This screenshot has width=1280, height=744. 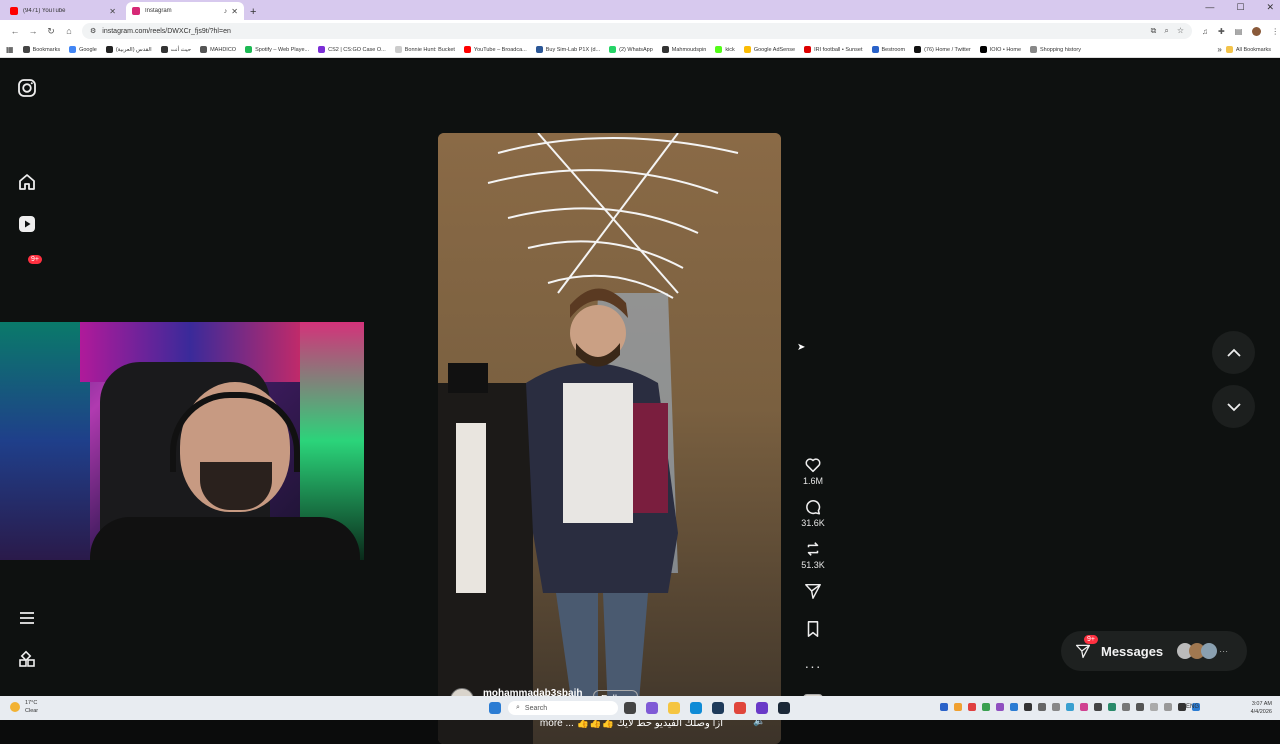 I want to click on bookmark-item: Mahmoudspin, so click(x=683, y=49).